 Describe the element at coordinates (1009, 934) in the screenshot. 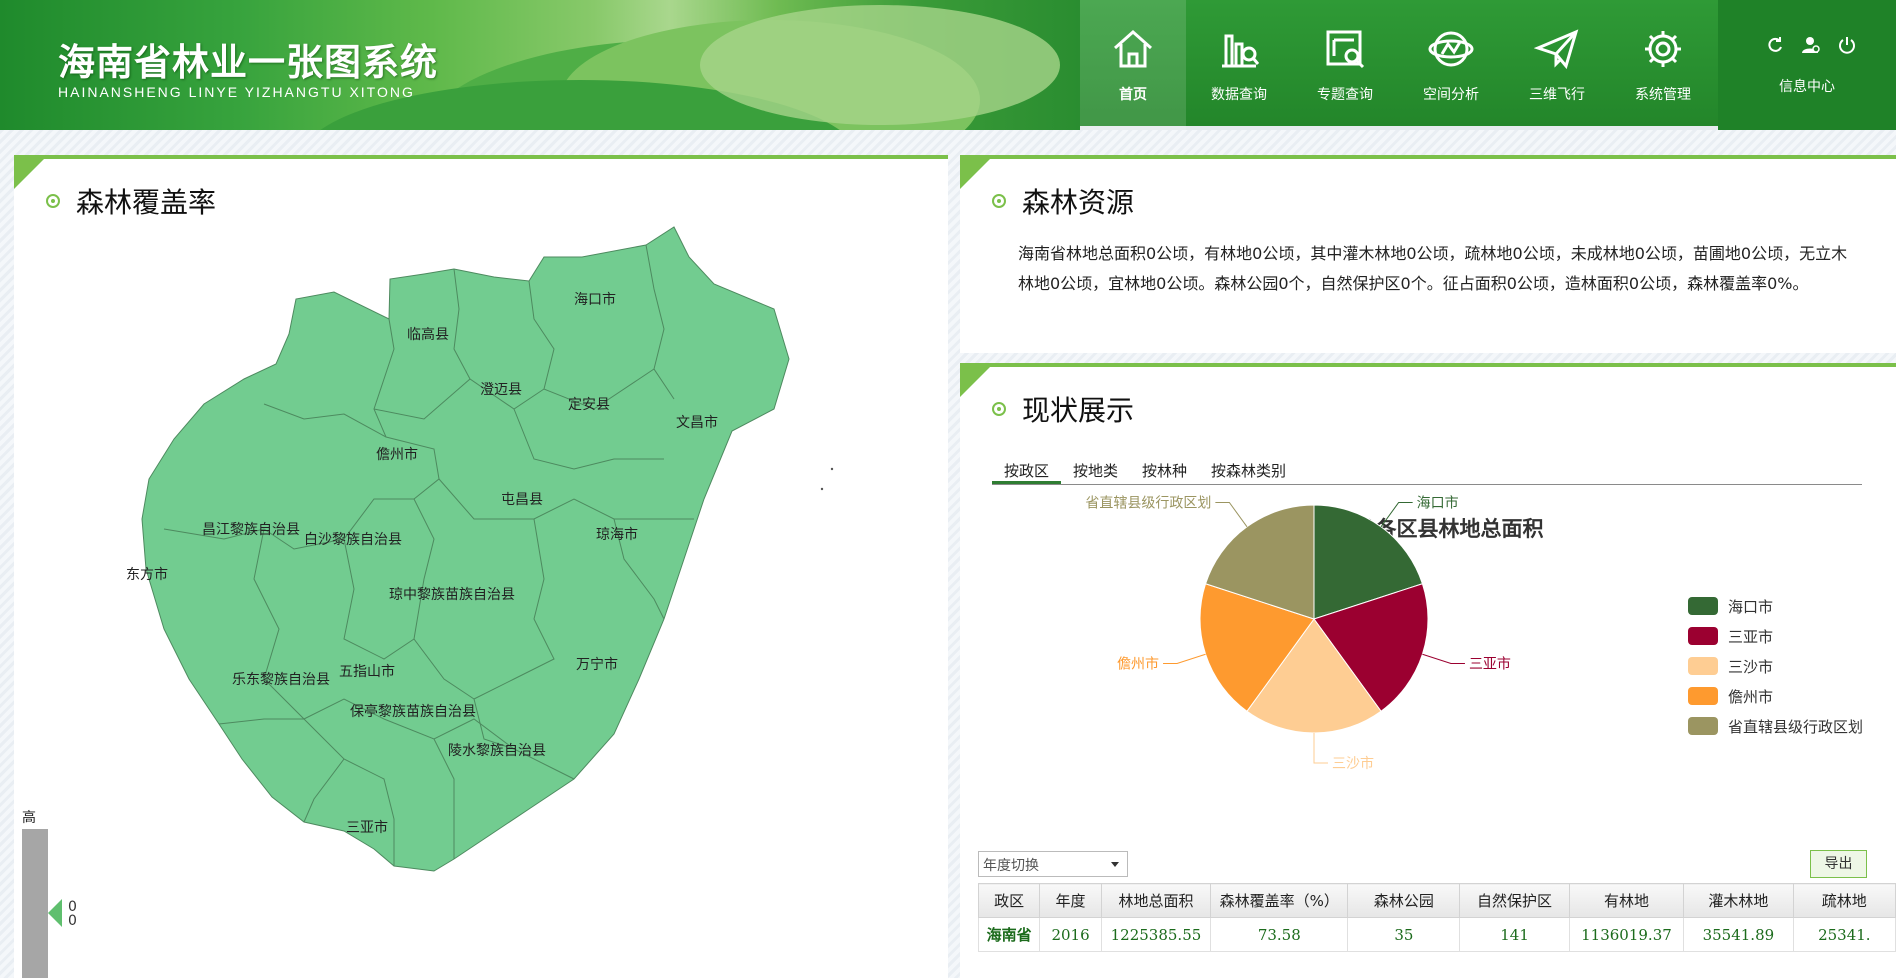

I see `table-cell: 海南省` at that location.